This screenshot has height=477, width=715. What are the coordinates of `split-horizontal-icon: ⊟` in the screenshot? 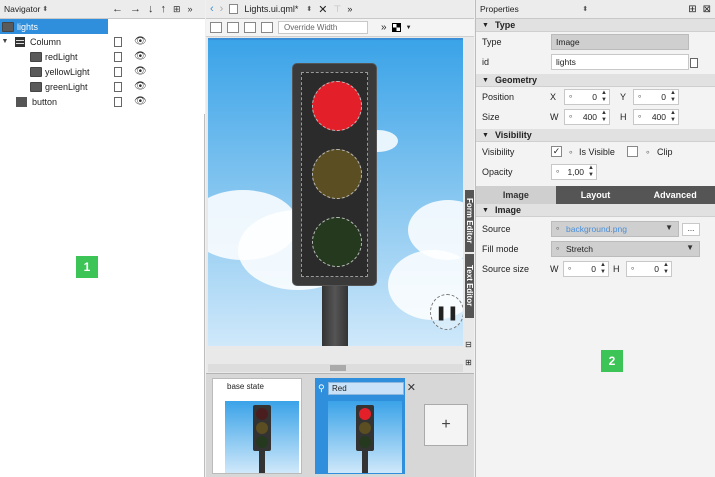 It's located at (468, 344).